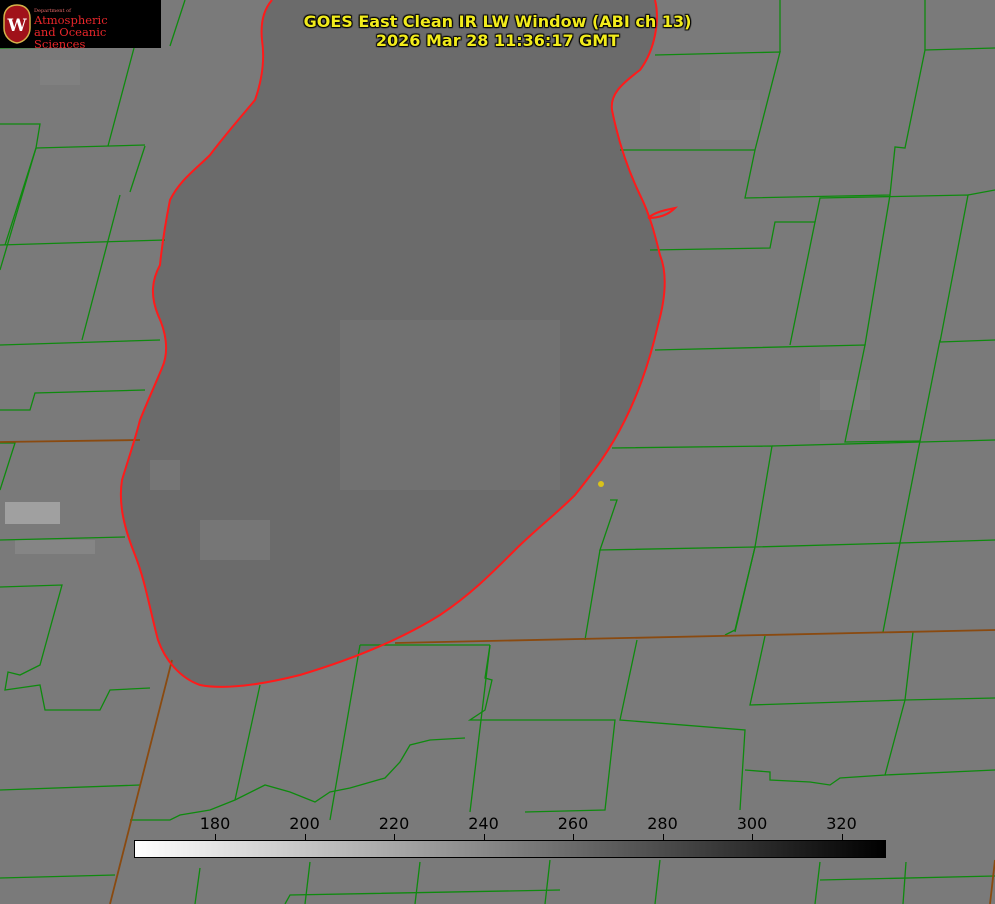 Image resolution: width=995 pixels, height=904 pixels. What do you see at coordinates (752, 823) in the screenshot?
I see `colorbar-tick-label: 300` at bounding box center [752, 823].